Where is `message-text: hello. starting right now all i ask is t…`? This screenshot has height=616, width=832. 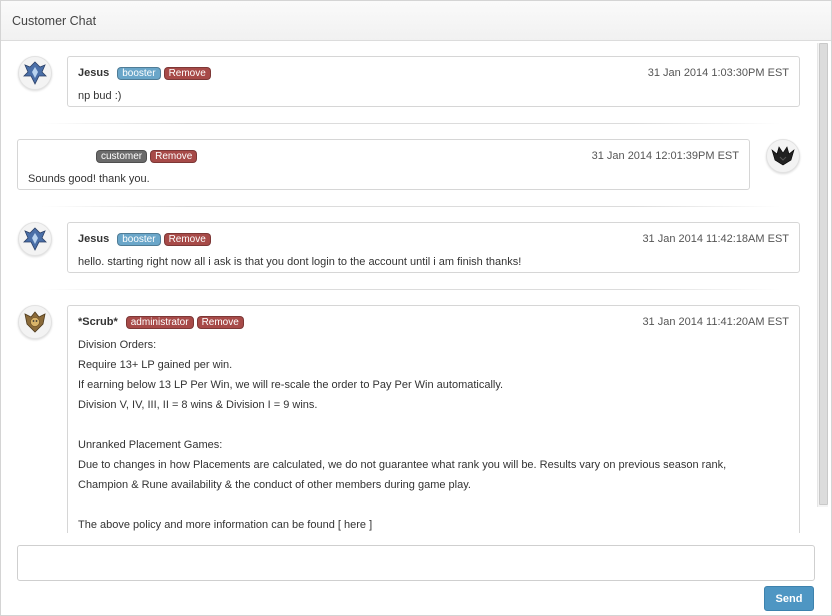 message-text: hello. starting right now all i ask is t… is located at coordinates (300, 262).